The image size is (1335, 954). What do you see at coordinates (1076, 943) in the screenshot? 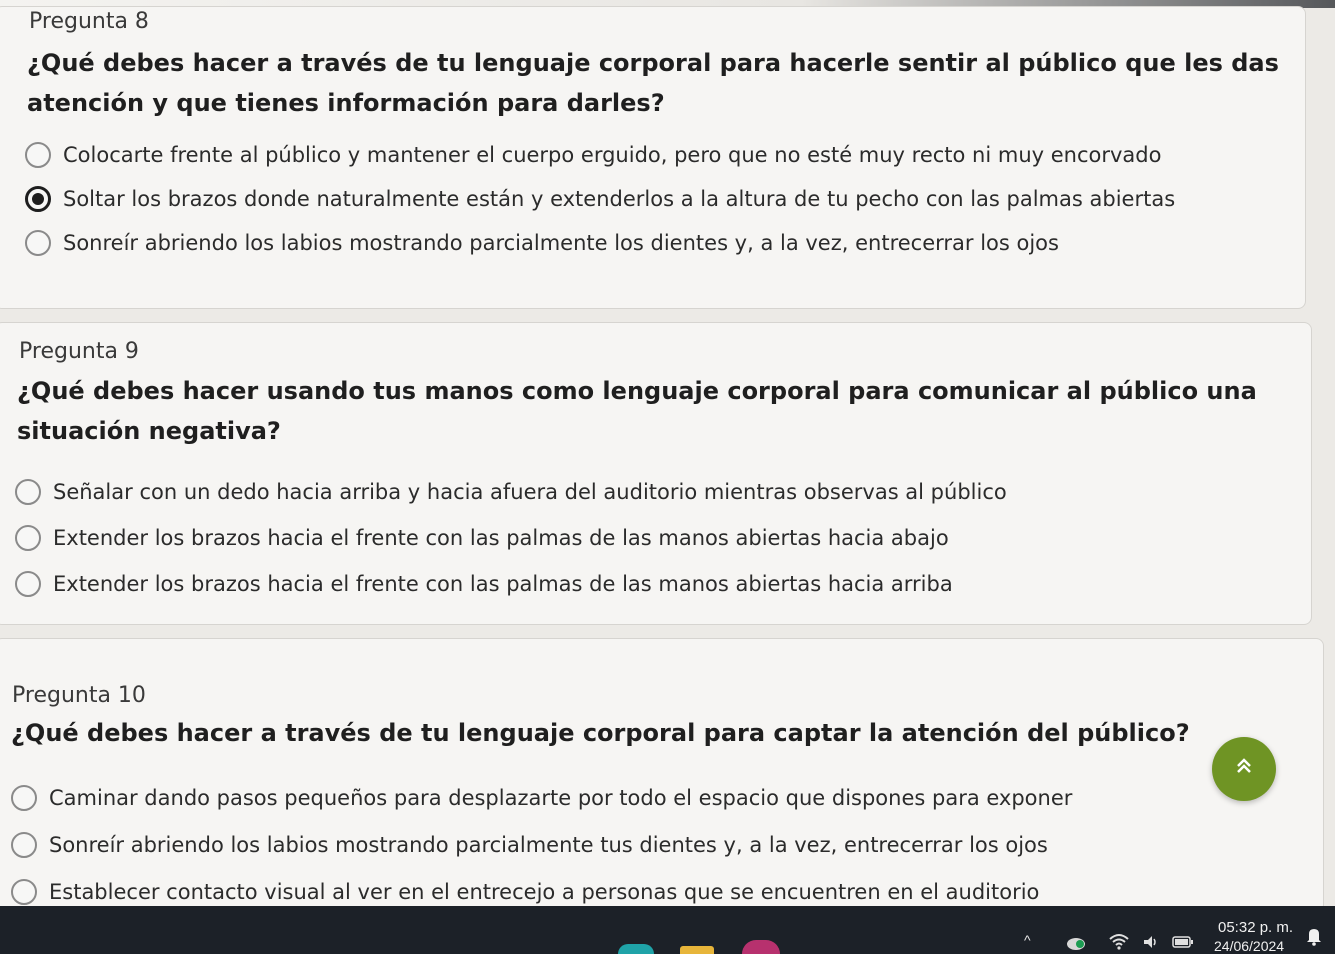
I see `app-icon` at bounding box center [1076, 943].